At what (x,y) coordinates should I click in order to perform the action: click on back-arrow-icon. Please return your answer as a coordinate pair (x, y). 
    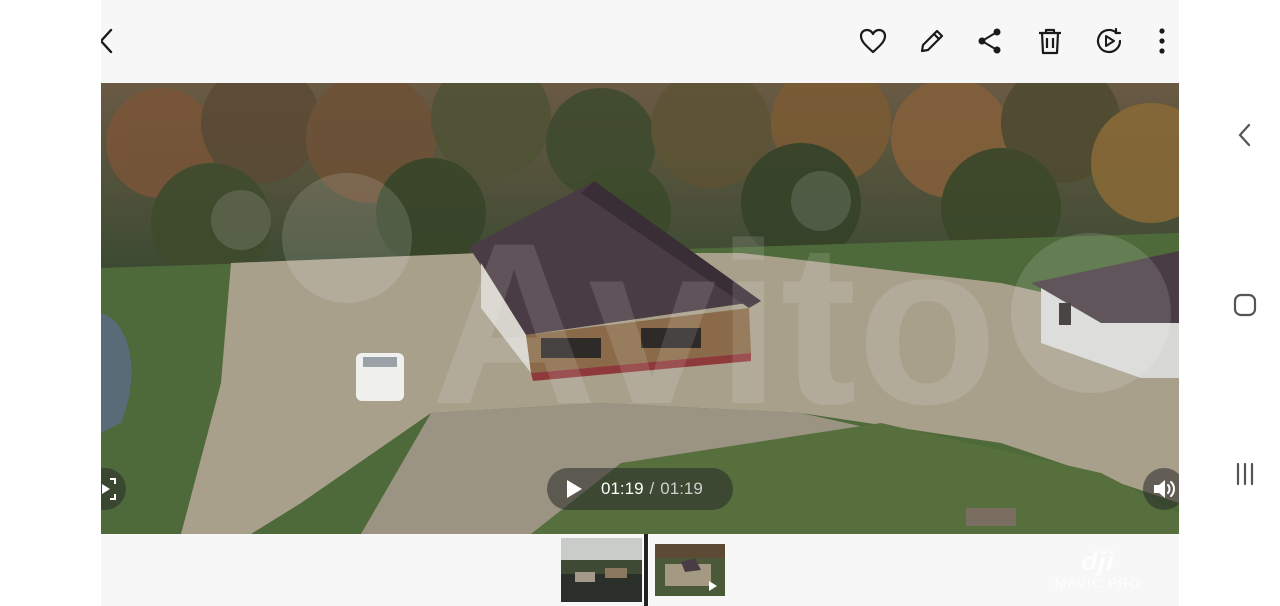
    Looking at the image, I should click on (107, 41).